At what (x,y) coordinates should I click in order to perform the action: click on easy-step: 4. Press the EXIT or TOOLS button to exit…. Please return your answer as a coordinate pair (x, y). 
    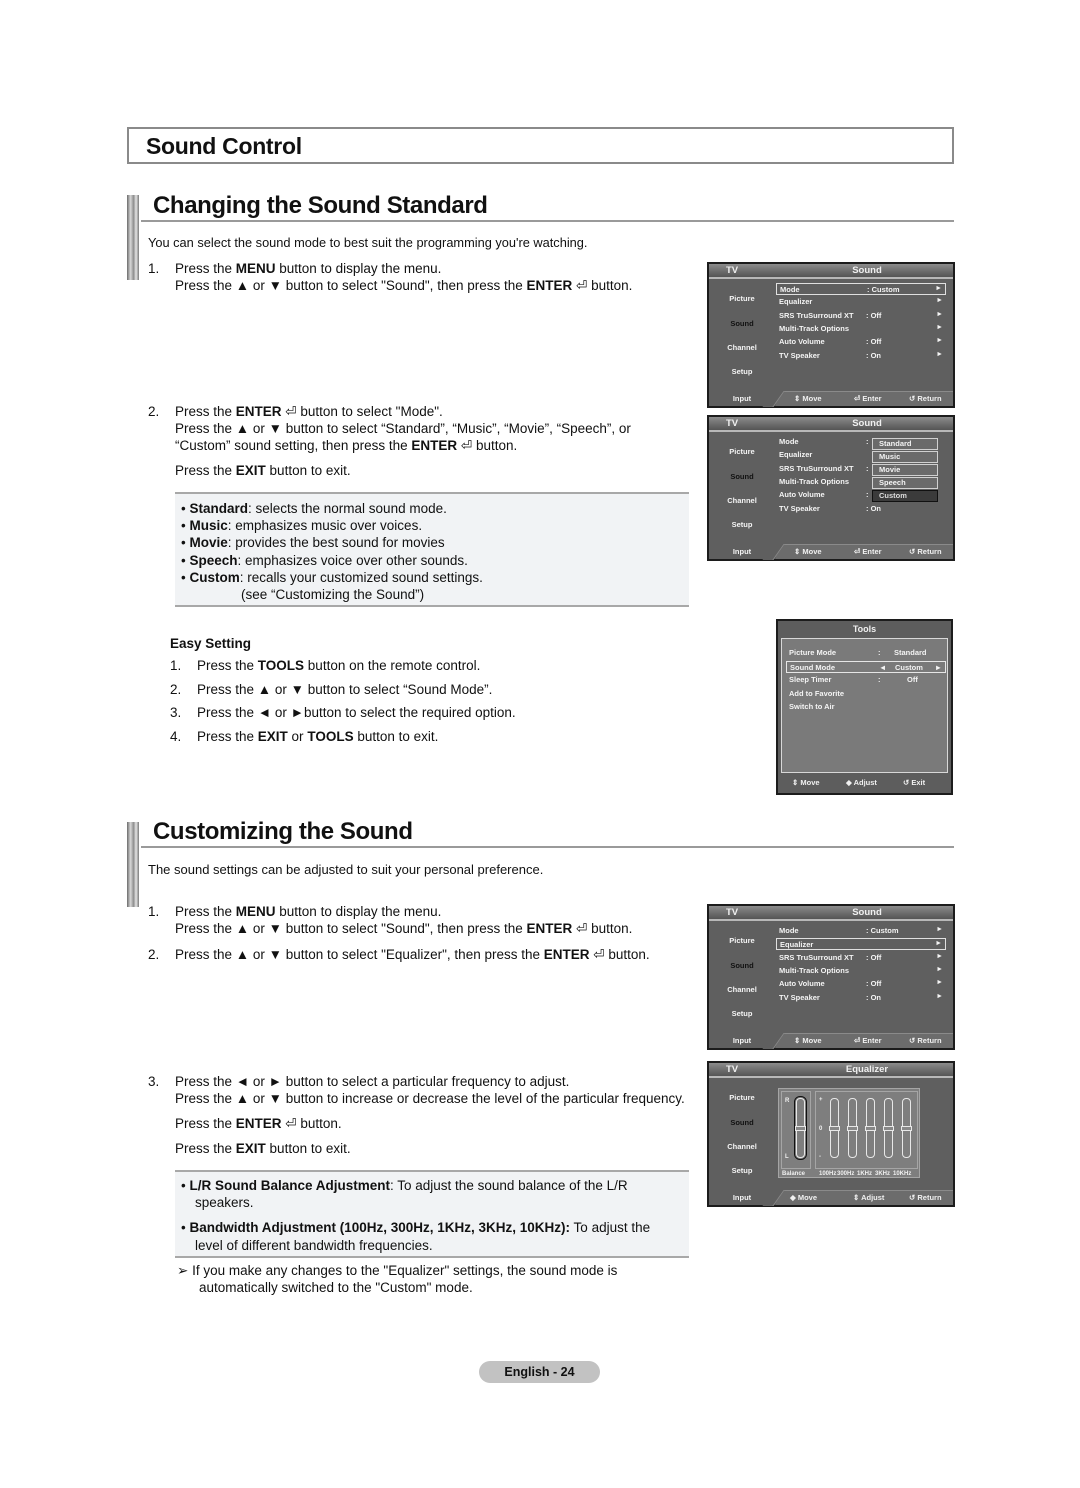
    Looking at the image, I should click on (343, 736).